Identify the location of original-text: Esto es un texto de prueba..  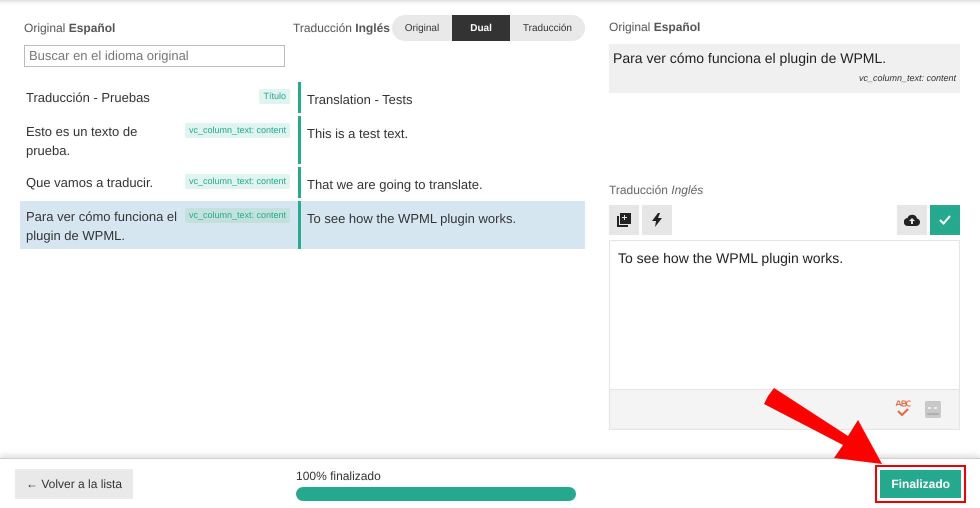
(82, 141).